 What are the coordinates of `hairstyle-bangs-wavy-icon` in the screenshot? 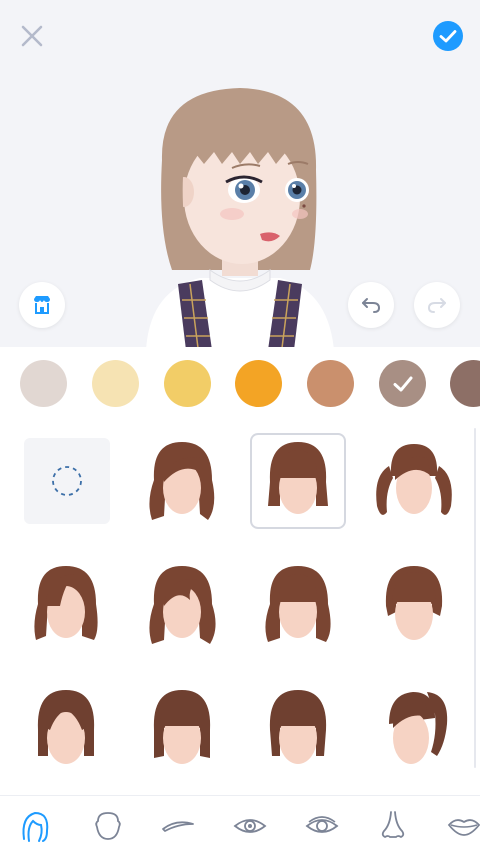 It's located at (298, 604).